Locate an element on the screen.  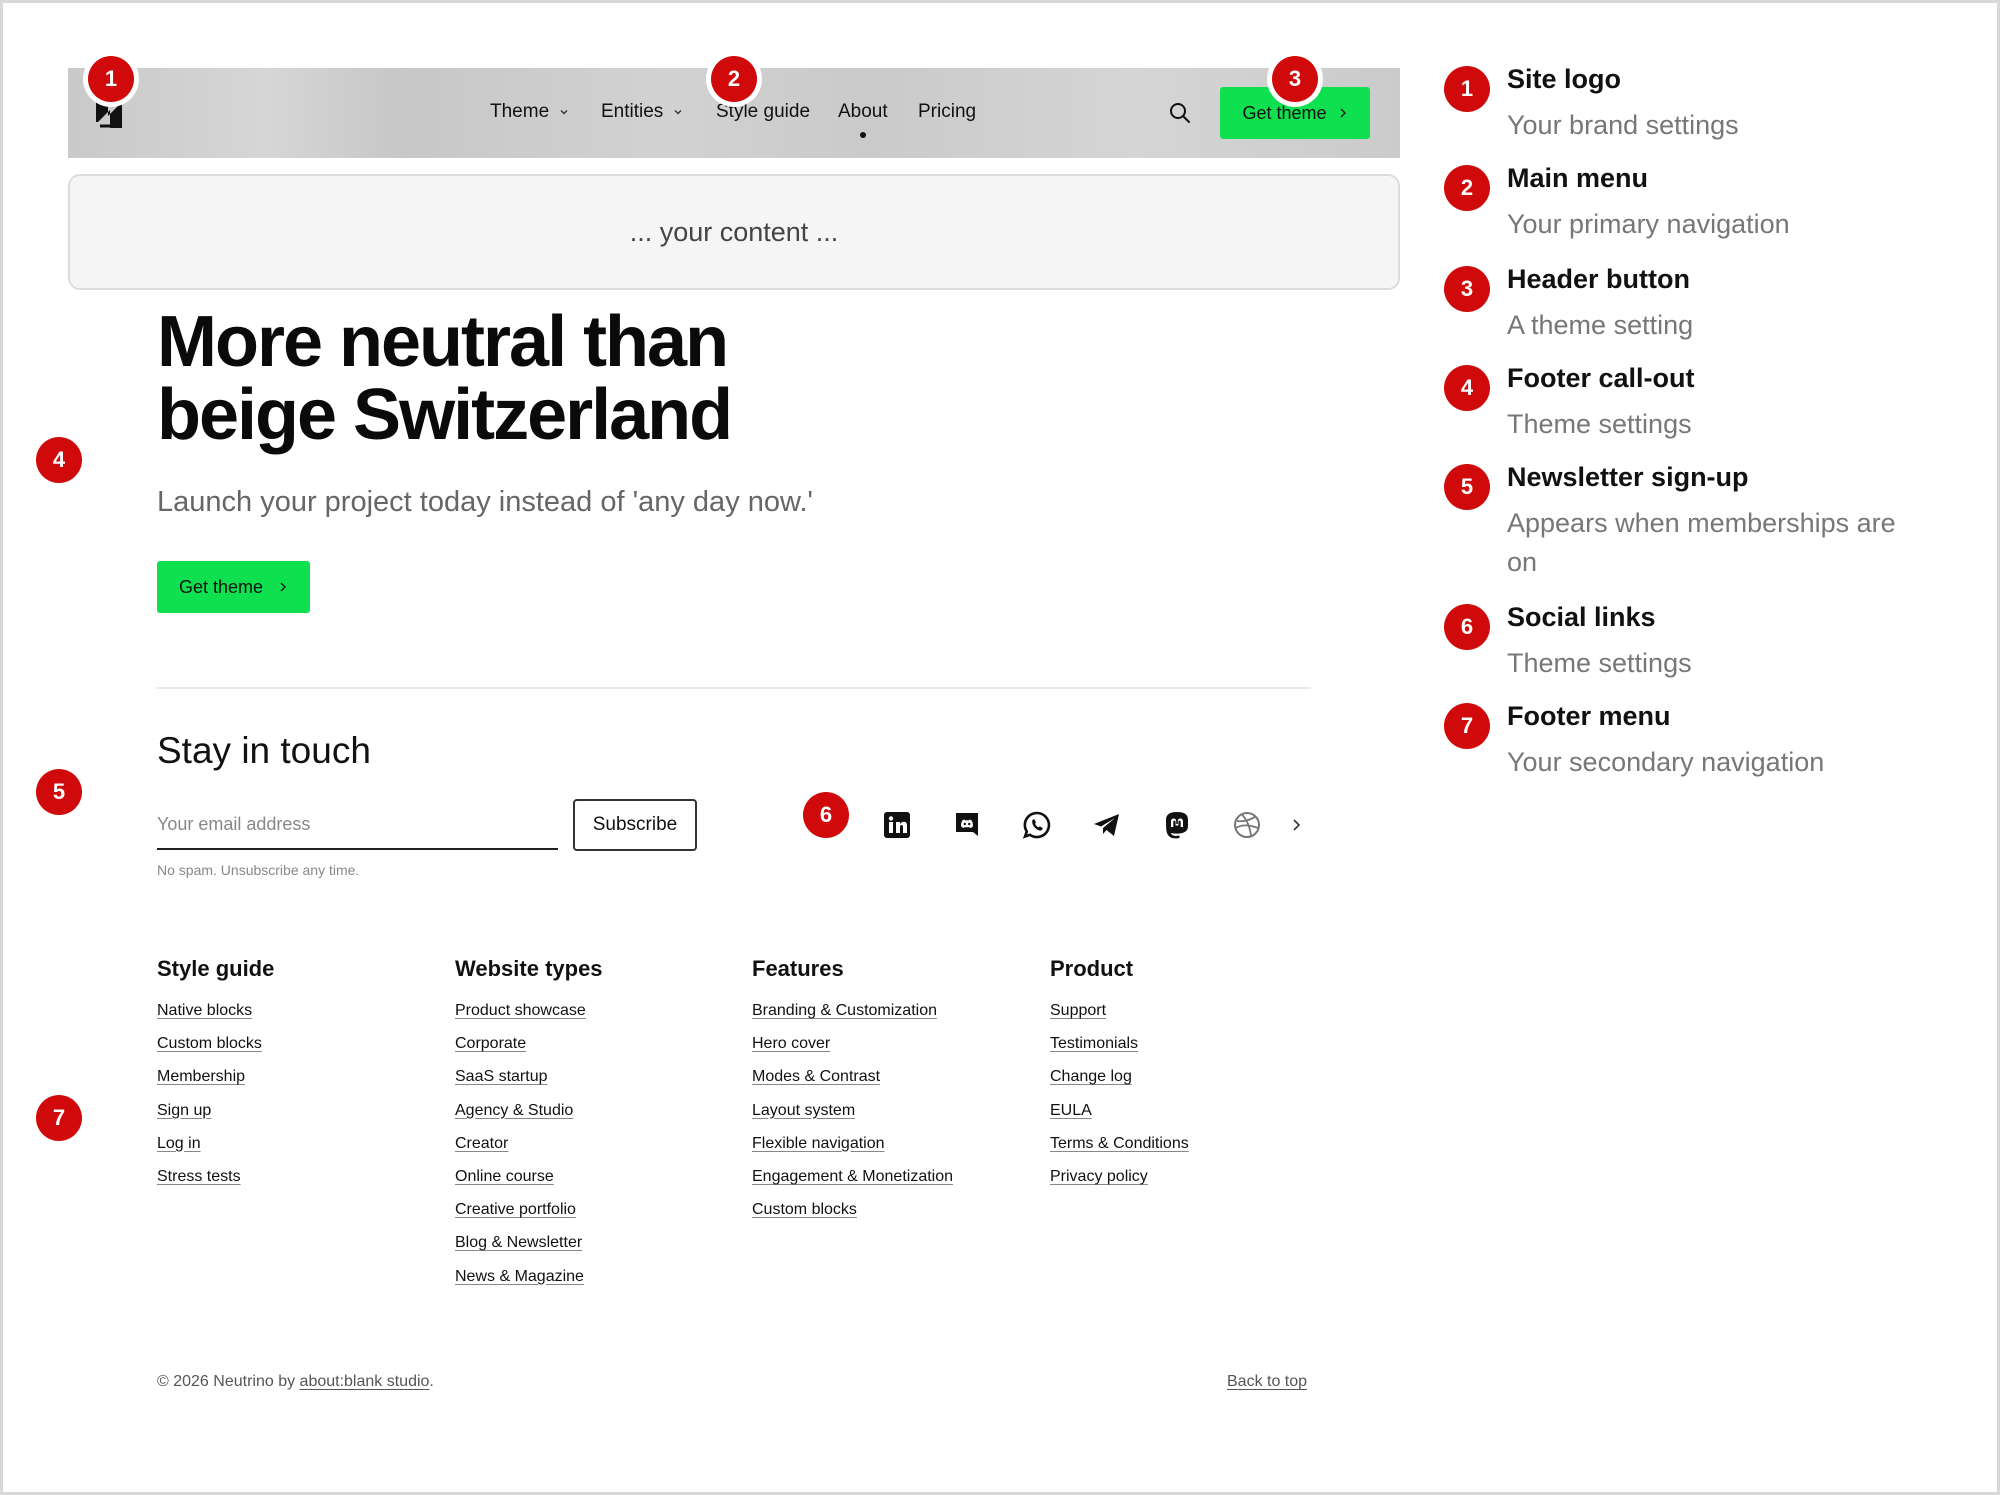
section-divider is located at coordinates (734, 688).